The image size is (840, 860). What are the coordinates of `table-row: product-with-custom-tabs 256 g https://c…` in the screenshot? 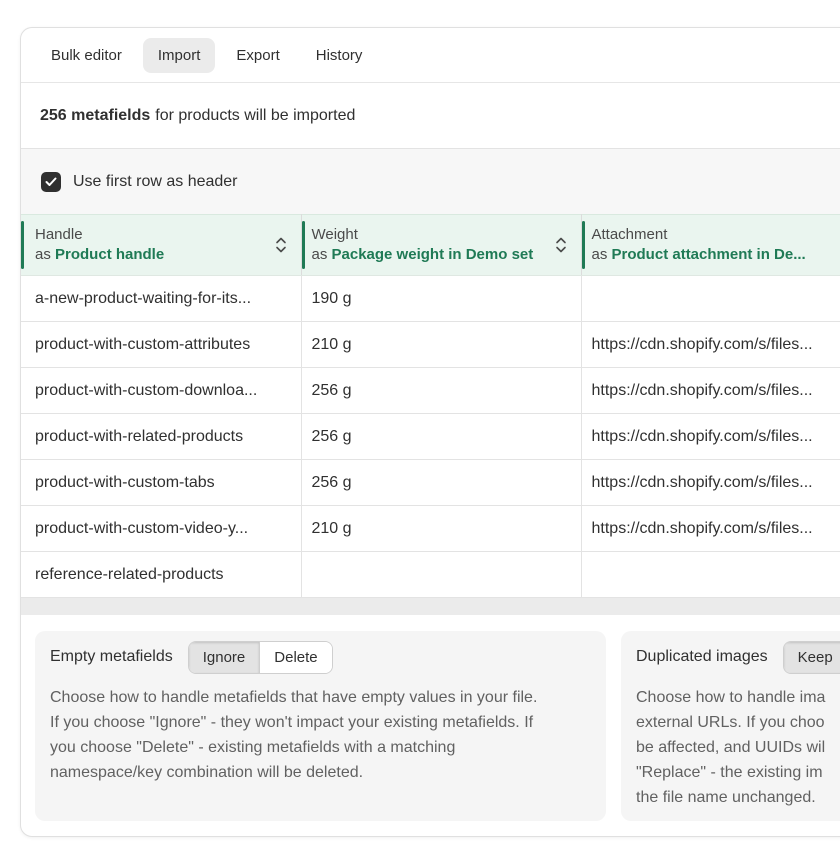 It's located at (430, 482).